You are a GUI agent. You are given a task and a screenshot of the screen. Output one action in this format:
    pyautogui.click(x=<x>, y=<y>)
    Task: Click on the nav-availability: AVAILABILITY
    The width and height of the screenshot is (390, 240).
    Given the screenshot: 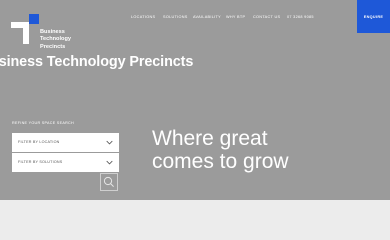 What is the action you would take?
    pyautogui.click(x=207, y=18)
    